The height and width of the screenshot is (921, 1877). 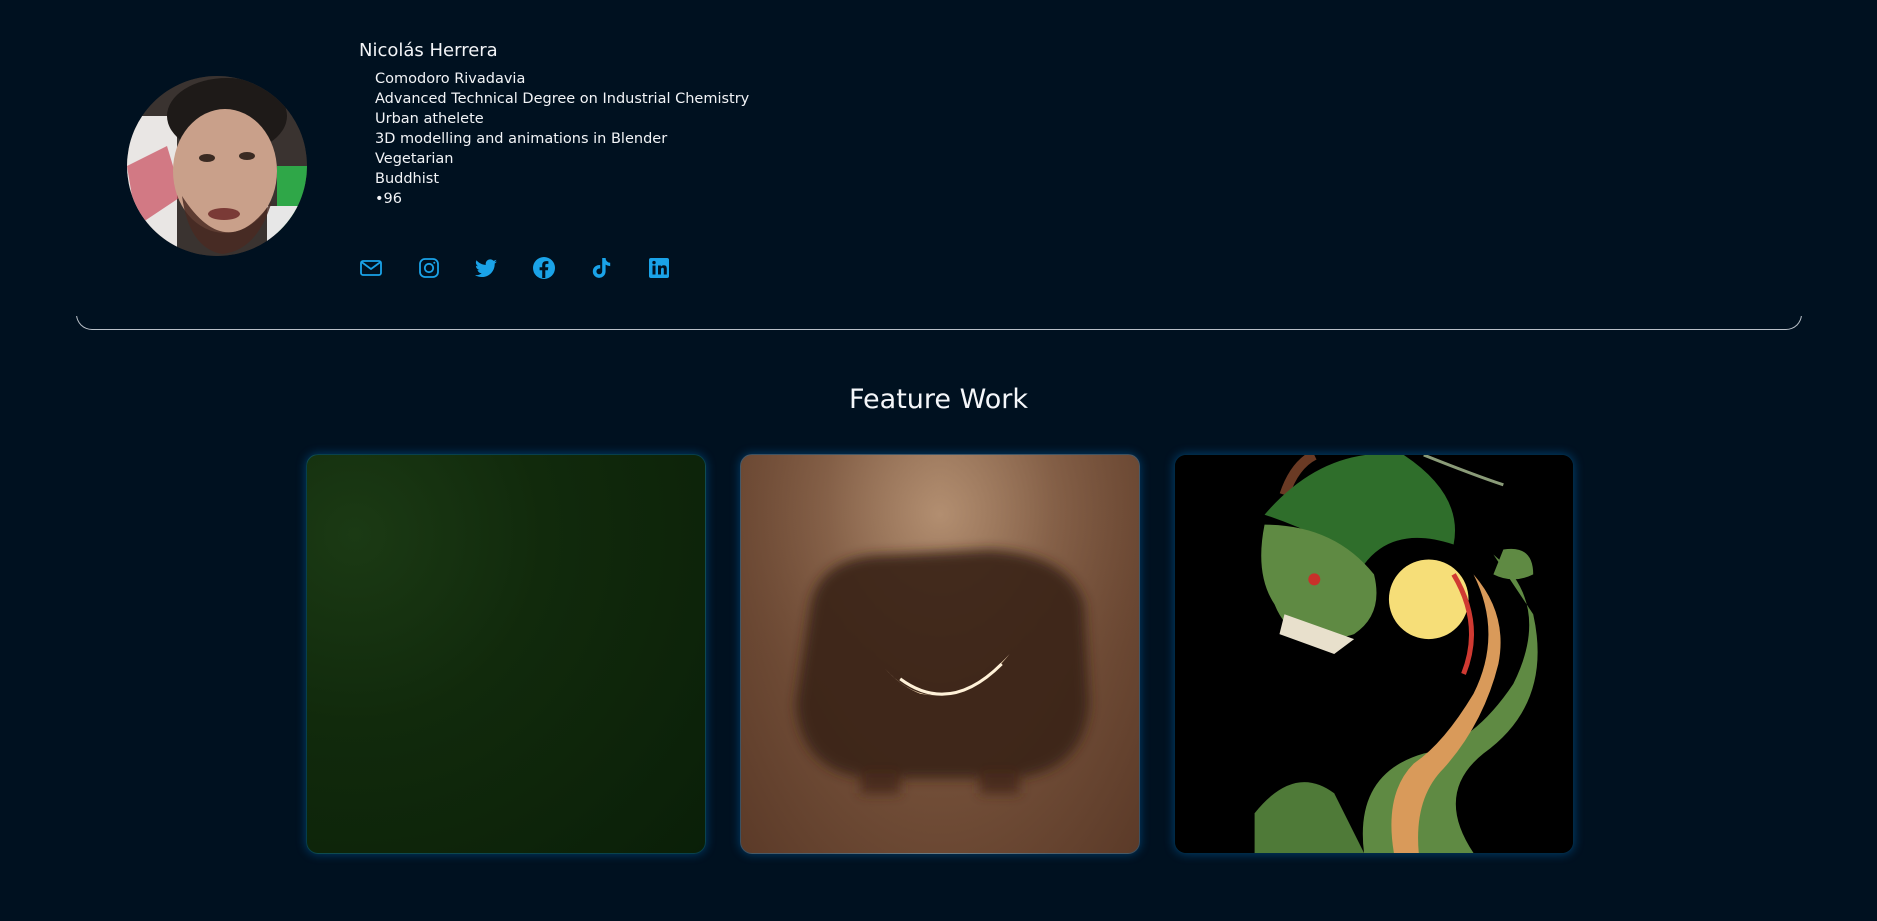 What do you see at coordinates (428, 50) in the screenshot?
I see `profile-name: Nicolás Herrera` at bounding box center [428, 50].